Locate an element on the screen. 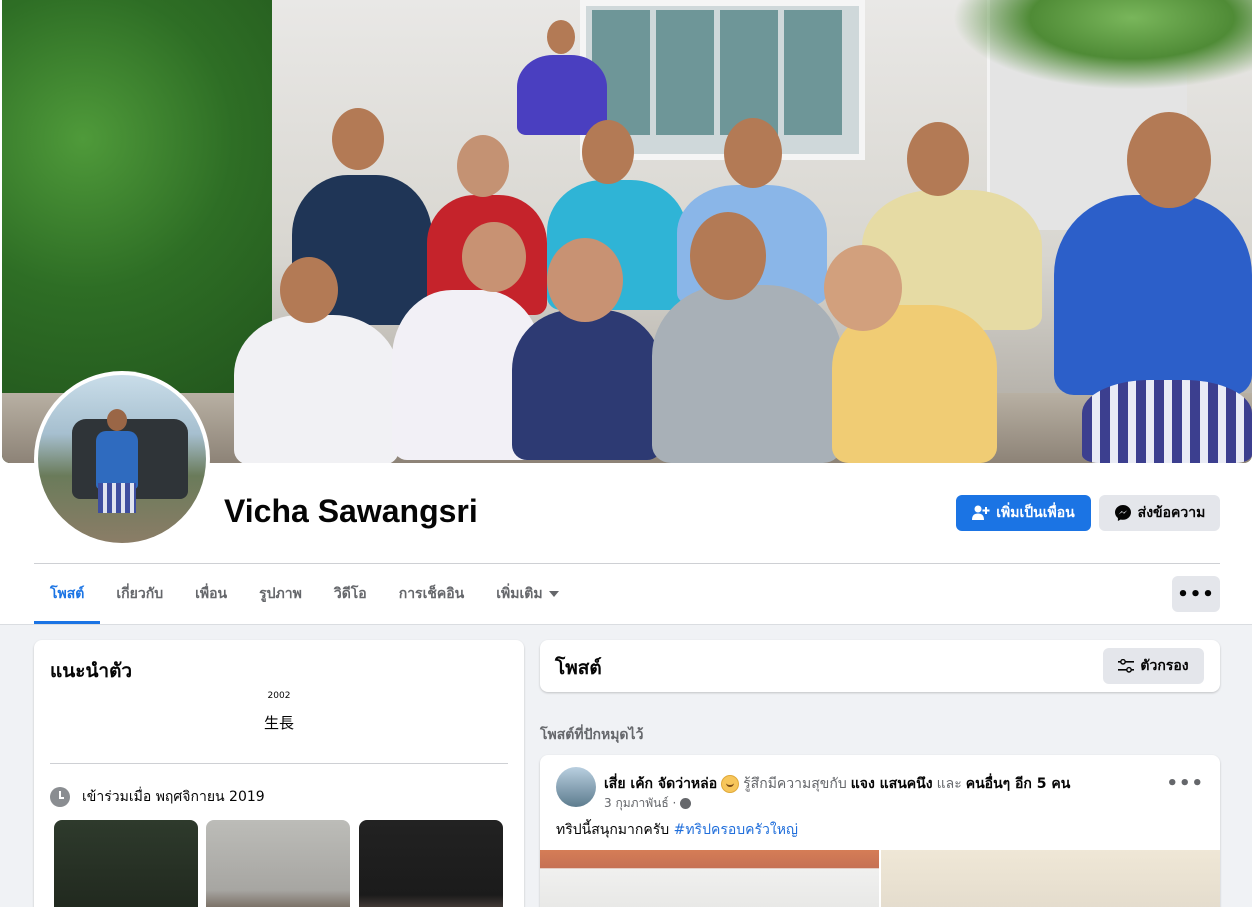  tab-photos: รูปภาพ is located at coordinates (280, 594).